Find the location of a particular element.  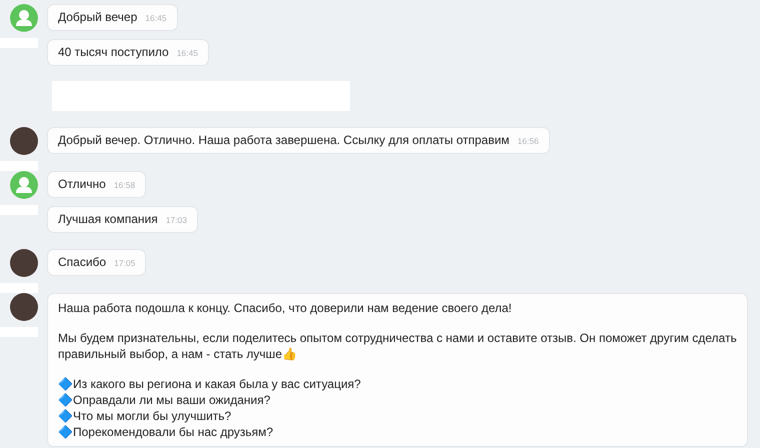

message-text: Добрый вечер is located at coordinates (98, 17).